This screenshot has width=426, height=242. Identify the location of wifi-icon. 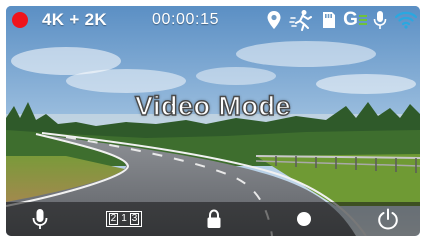
(406, 20).